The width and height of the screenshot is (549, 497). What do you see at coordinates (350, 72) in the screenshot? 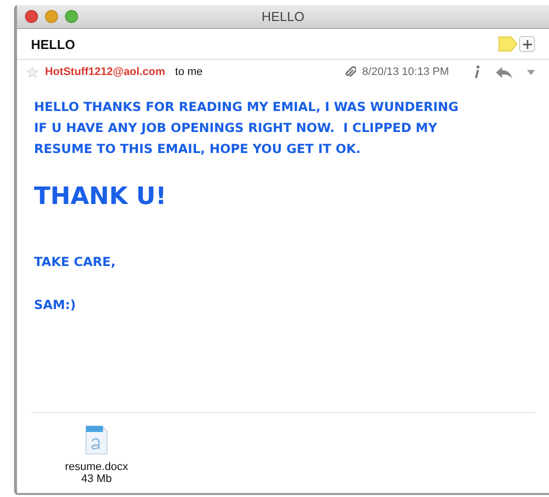
I see `paperclip-icon` at bounding box center [350, 72].